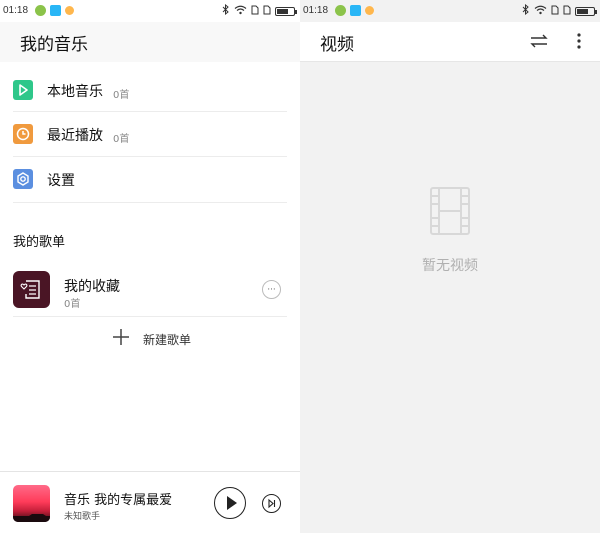 This screenshot has width=600, height=533. Describe the element at coordinates (121, 139) in the screenshot. I see `recent-play-count: 0首` at that location.